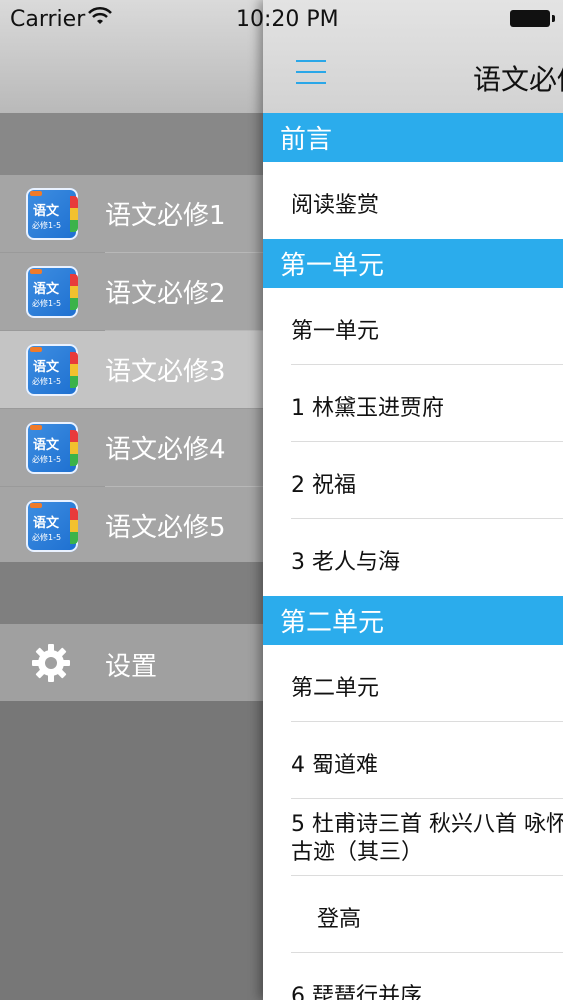 The height and width of the screenshot is (1000, 563). What do you see at coordinates (413, 263) in the screenshot?
I see `section-header: 第一单元` at bounding box center [413, 263].